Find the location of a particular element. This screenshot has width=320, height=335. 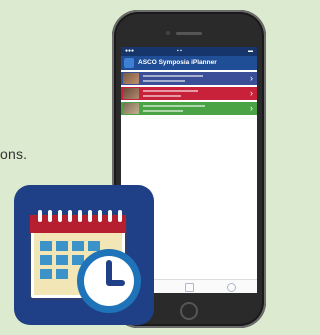

clock-dots: ▪ ▪ is located at coordinates (179, 51).